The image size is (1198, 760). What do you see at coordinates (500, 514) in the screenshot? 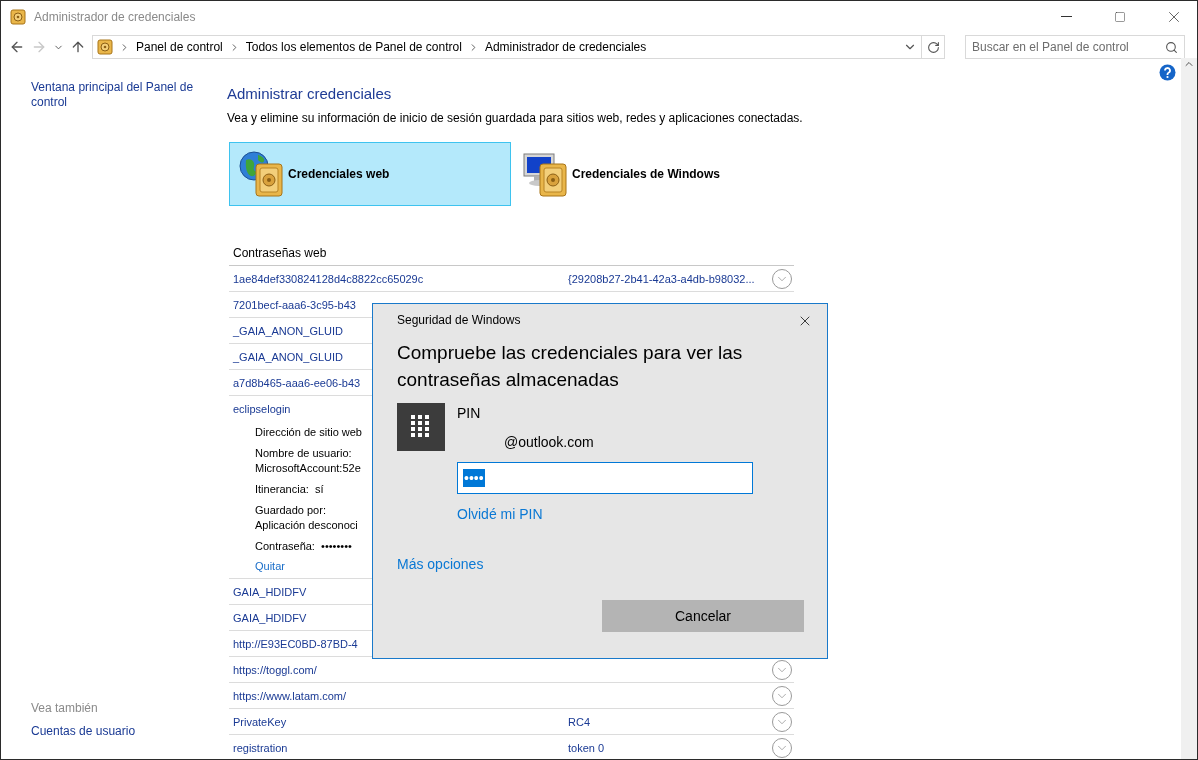
I see `forgot-pin-link: Olvidé mi PIN` at bounding box center [500, 514].